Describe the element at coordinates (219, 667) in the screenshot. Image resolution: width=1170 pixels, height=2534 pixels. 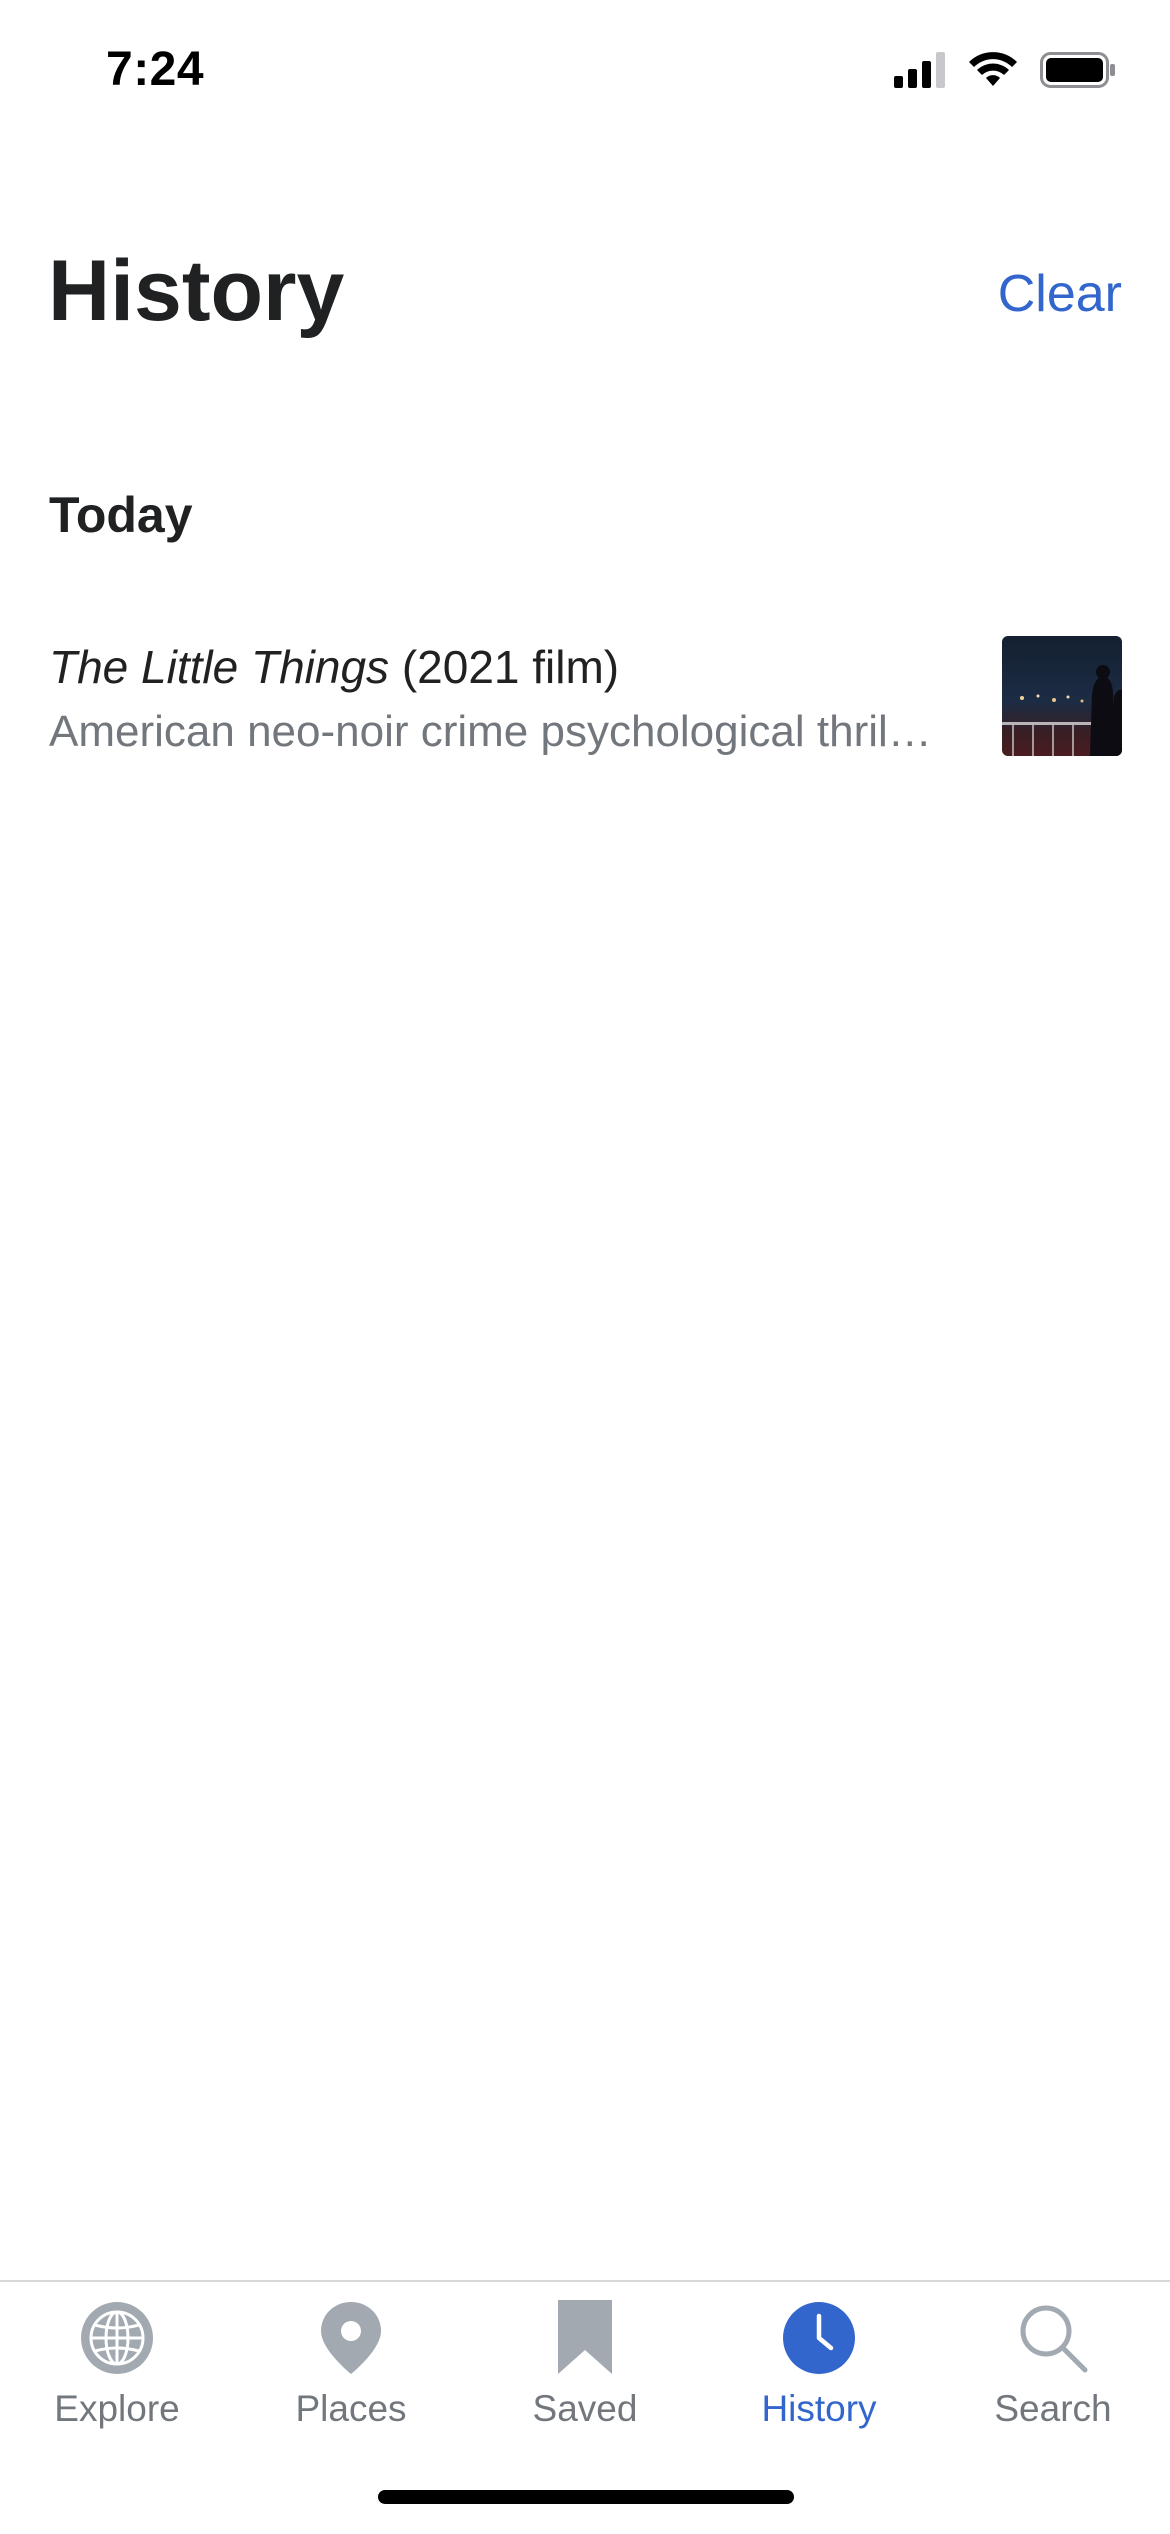
I see `item-title-italic: The Little Things` at that location.